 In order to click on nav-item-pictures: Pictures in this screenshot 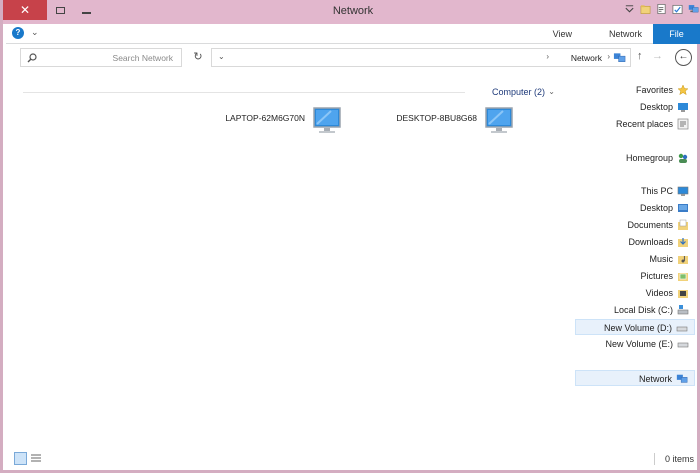, I will do `click(655, 276)`.